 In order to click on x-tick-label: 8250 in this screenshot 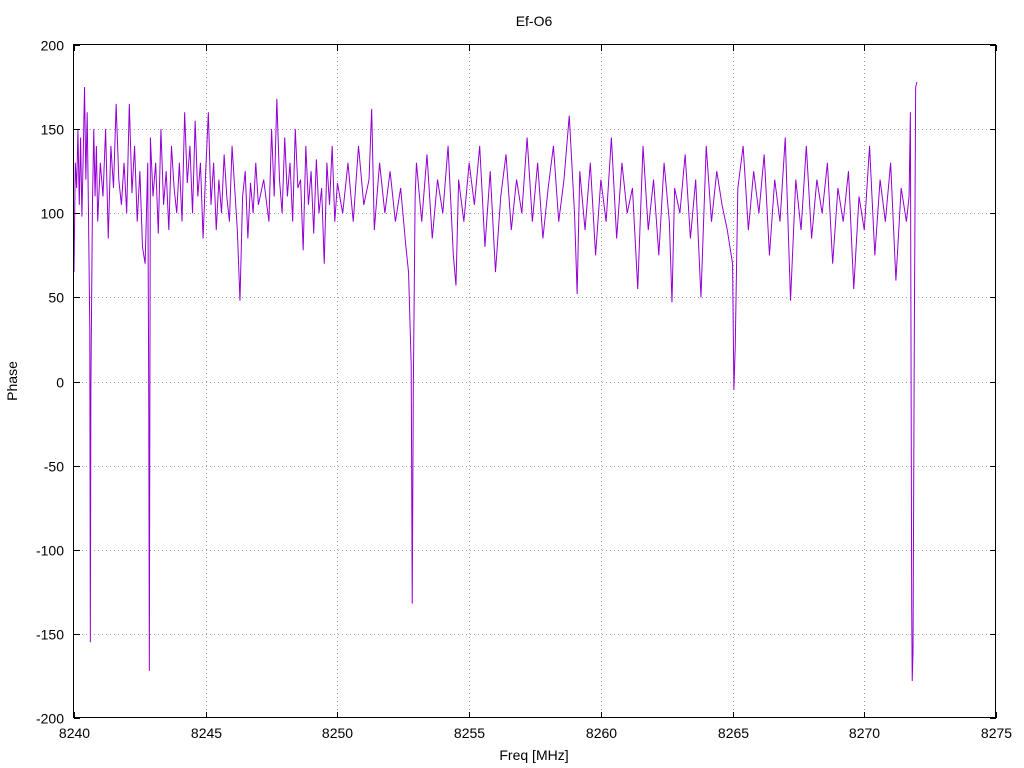, I will do `click(337, 733)`.